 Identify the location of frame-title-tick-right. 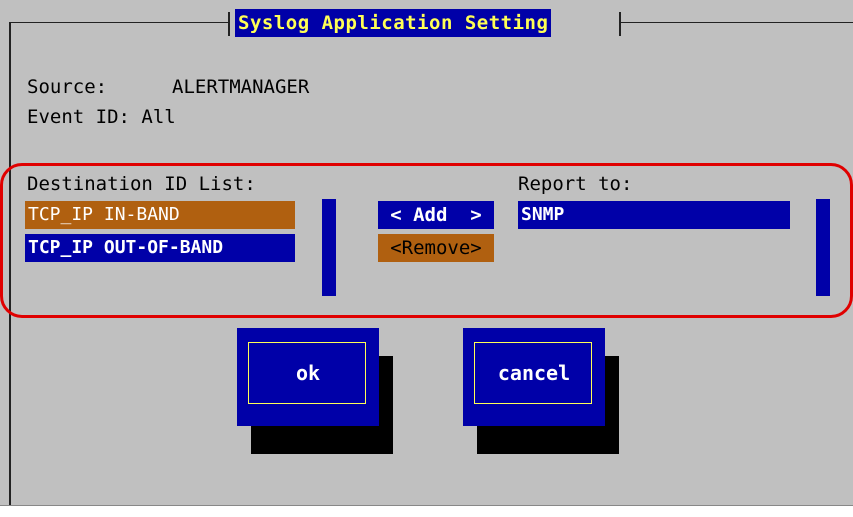
(620, 24).